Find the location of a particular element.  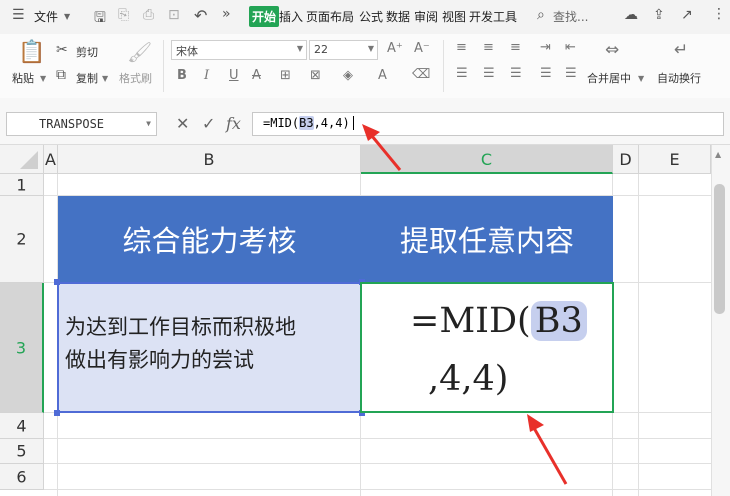

cell-b2: 综合能力考核 is located at coordinates (209, 239).